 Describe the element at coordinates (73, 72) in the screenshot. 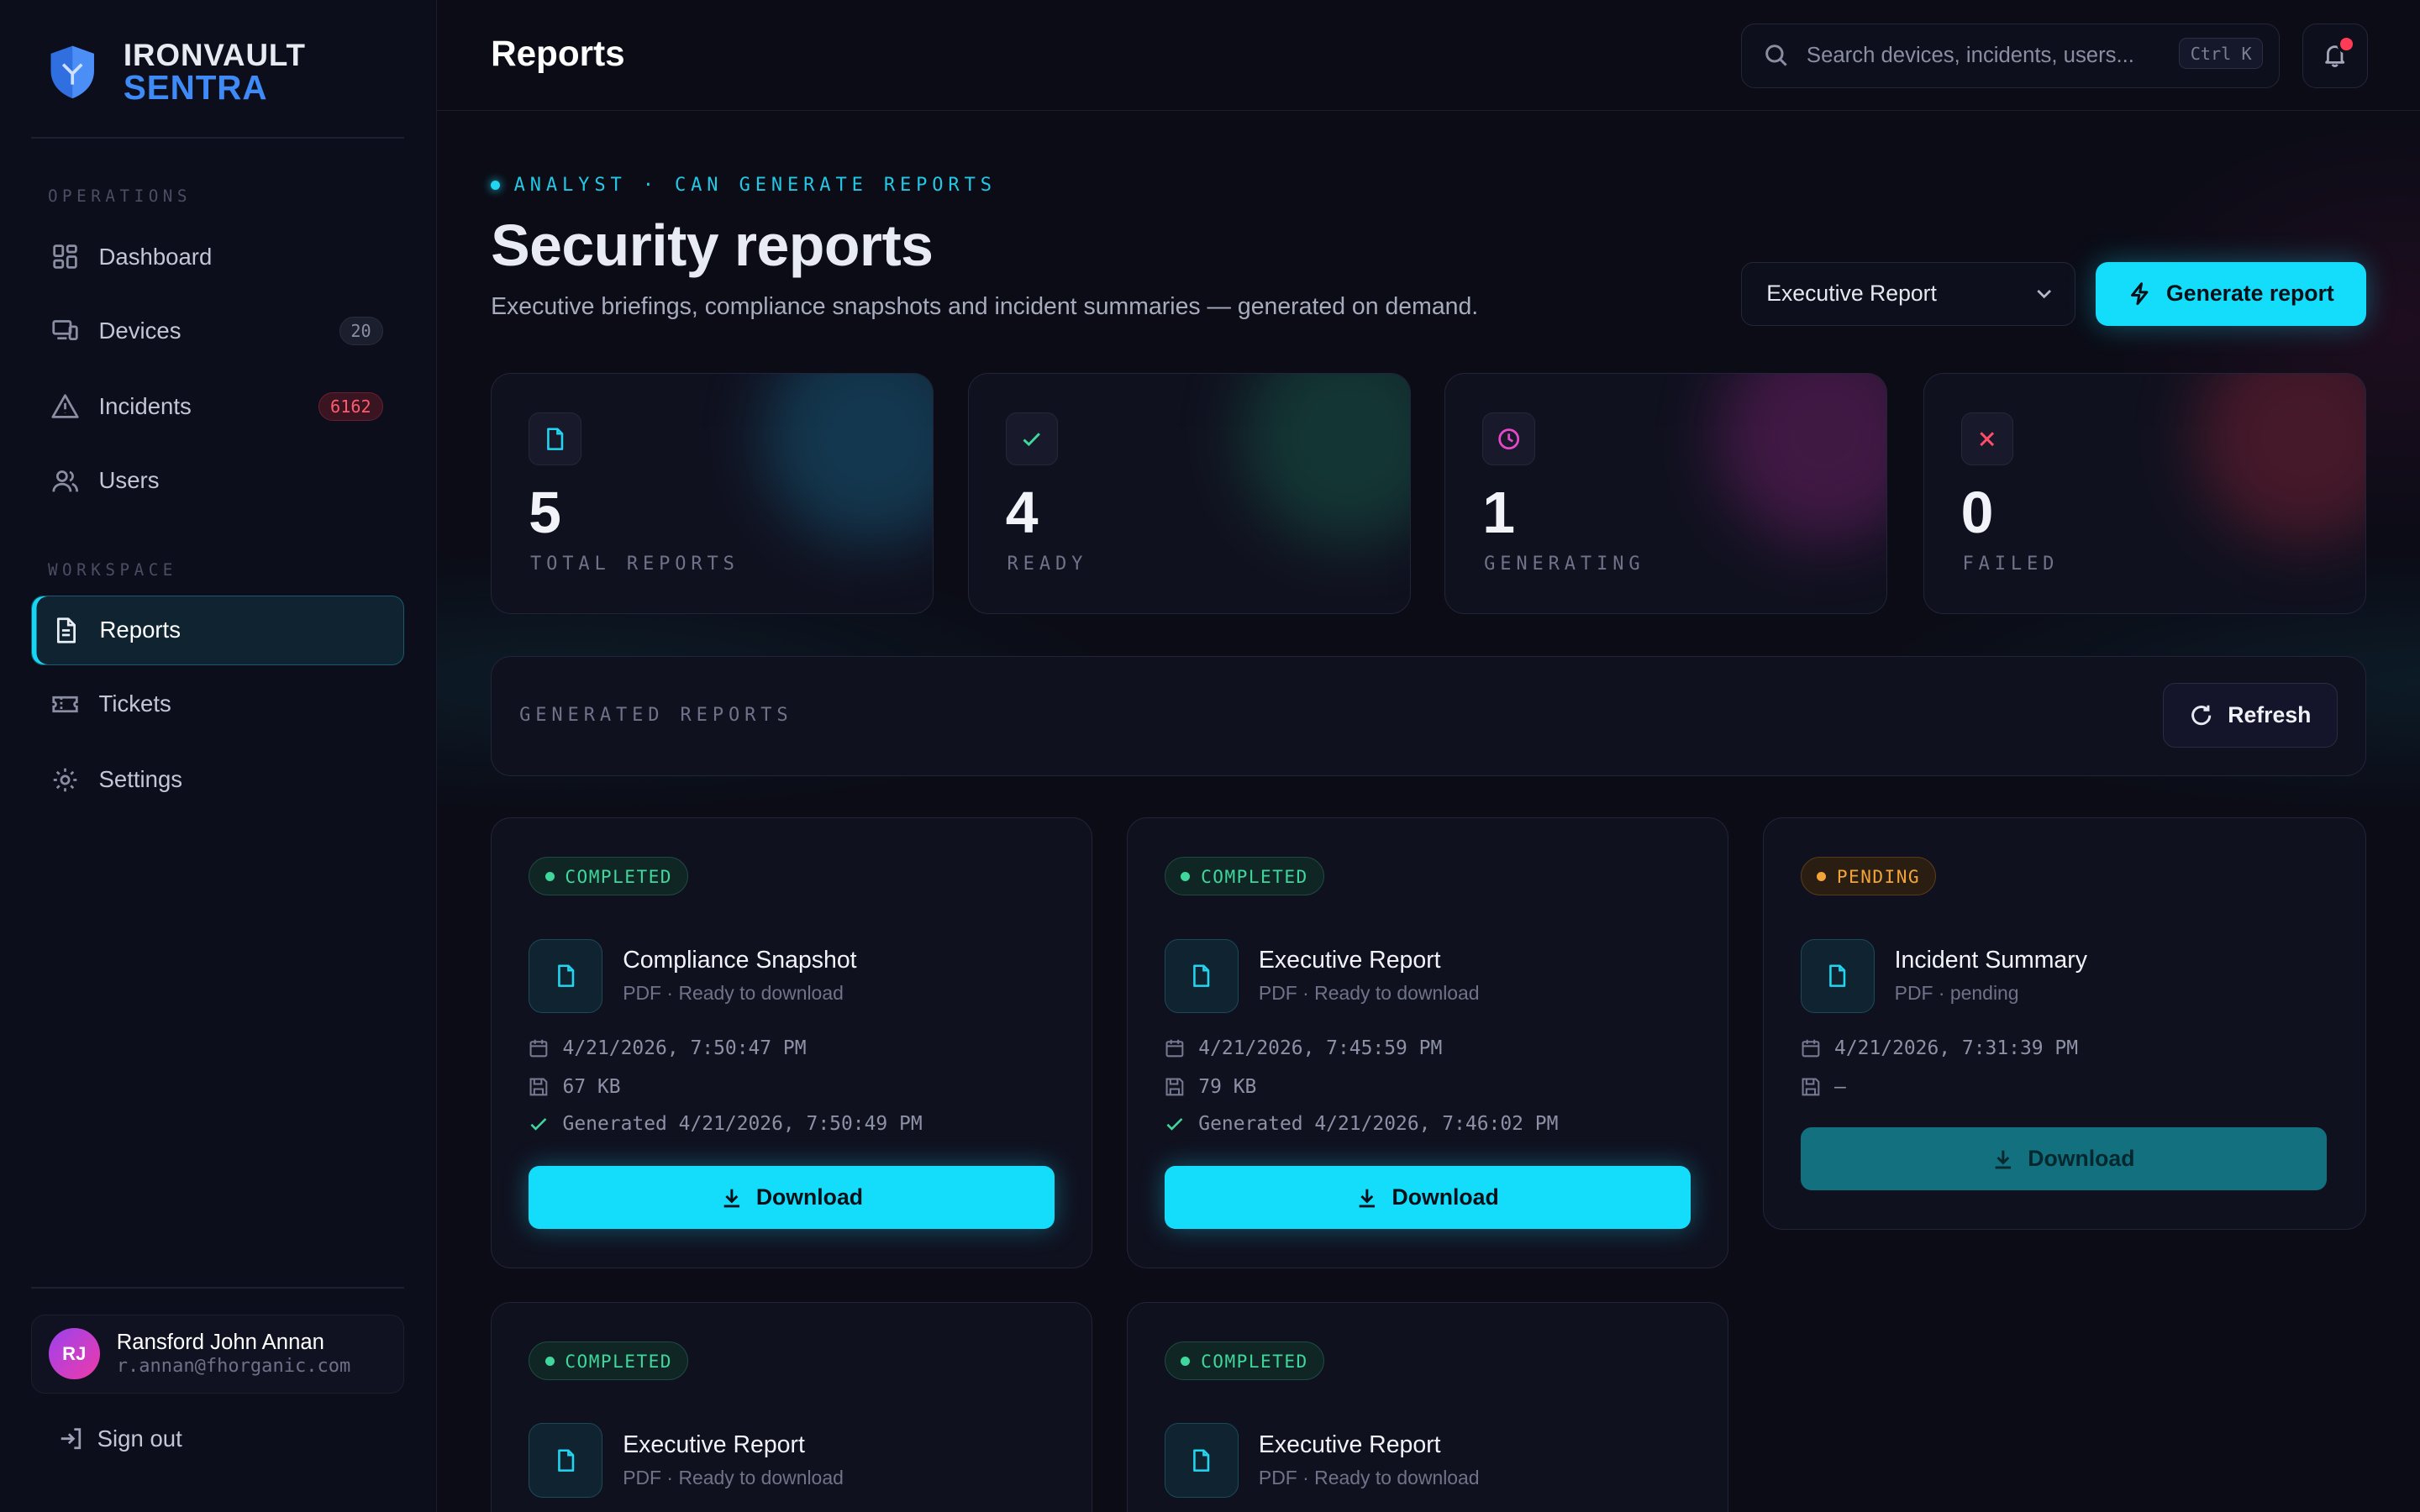

I see `shield-logo-icon` at that location.